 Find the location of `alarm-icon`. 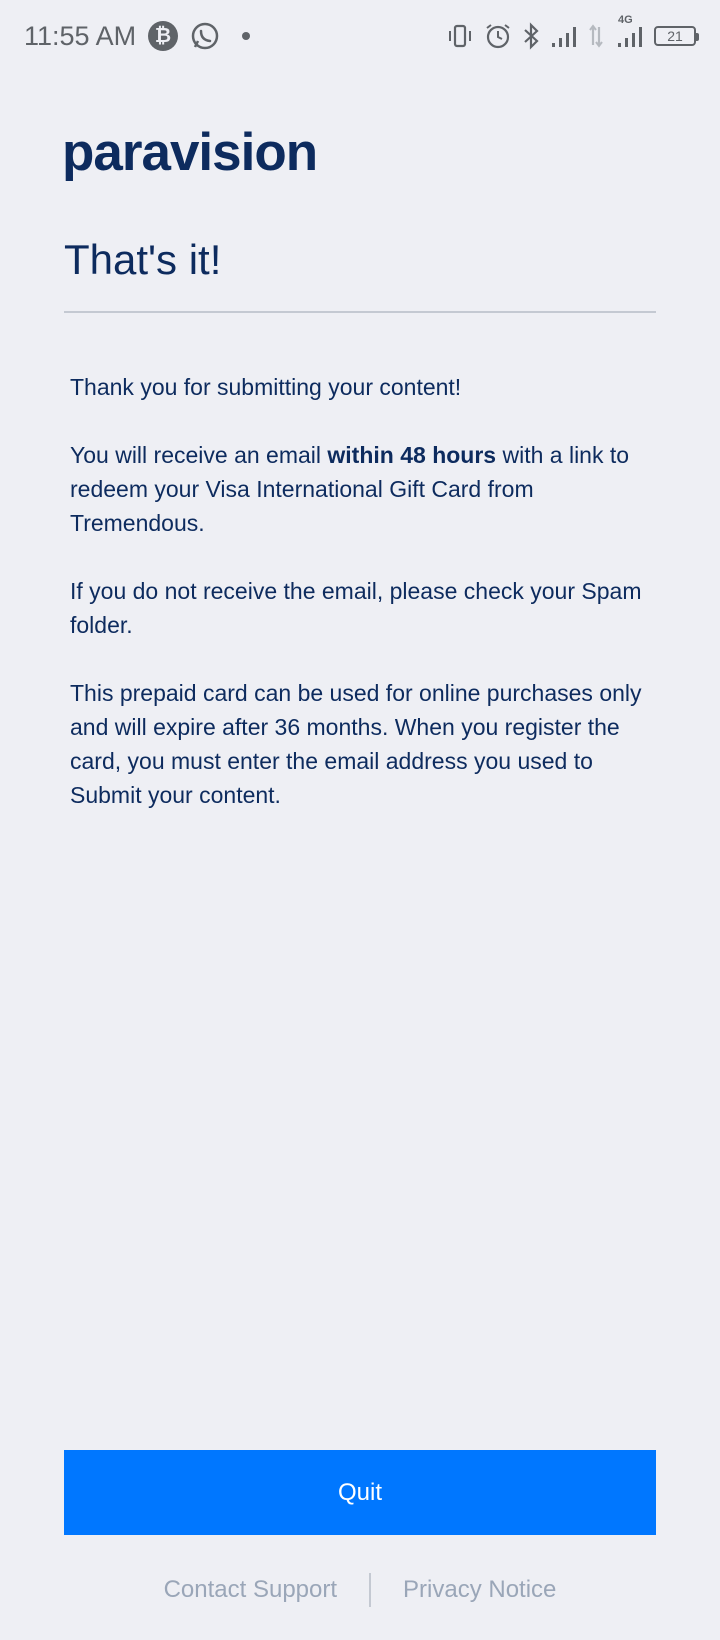

alarm-icon is located at coordinates (498, 36).